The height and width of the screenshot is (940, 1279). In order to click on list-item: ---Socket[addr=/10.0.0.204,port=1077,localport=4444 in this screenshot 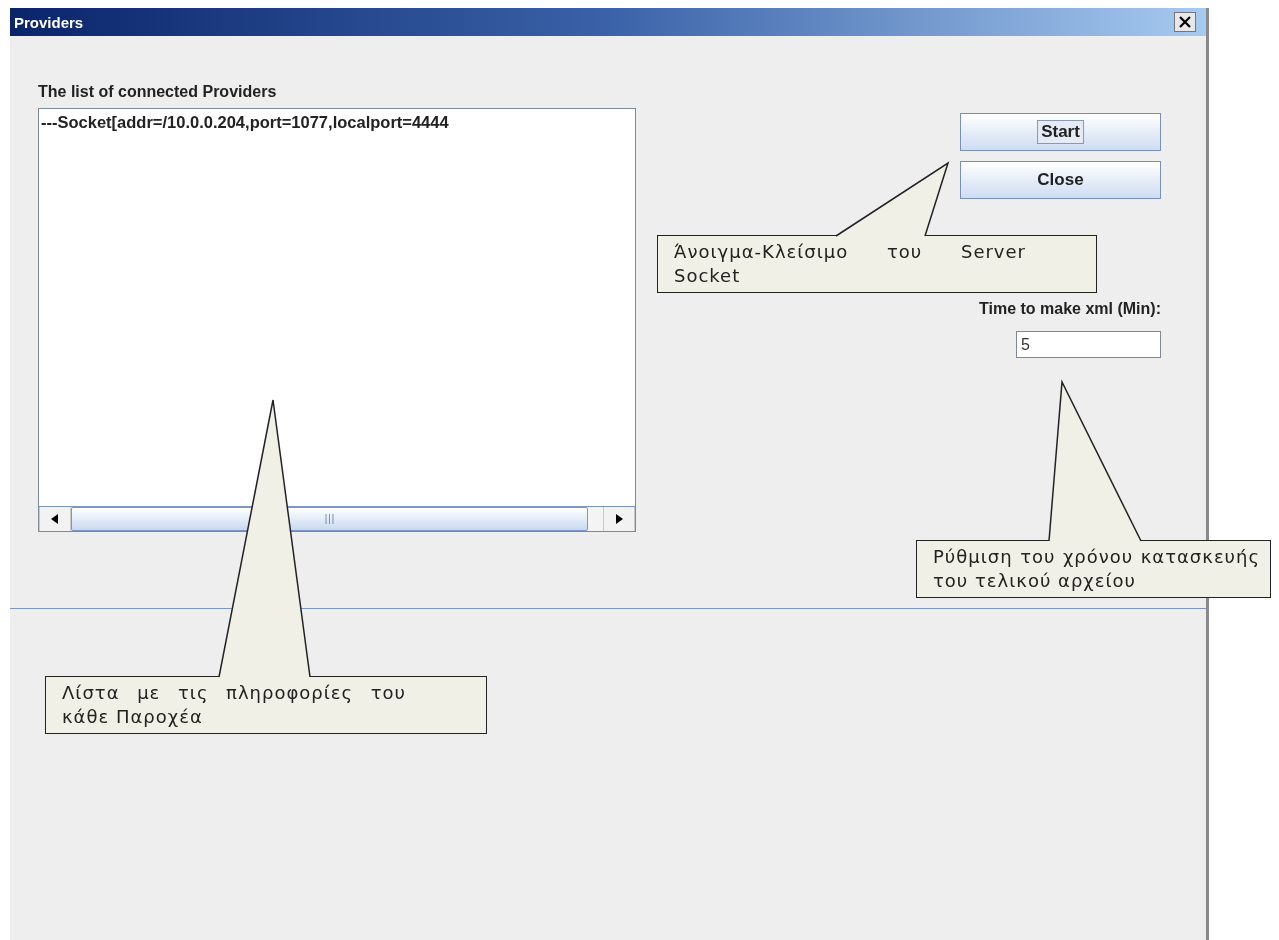, I will do `click(337, 122)`.